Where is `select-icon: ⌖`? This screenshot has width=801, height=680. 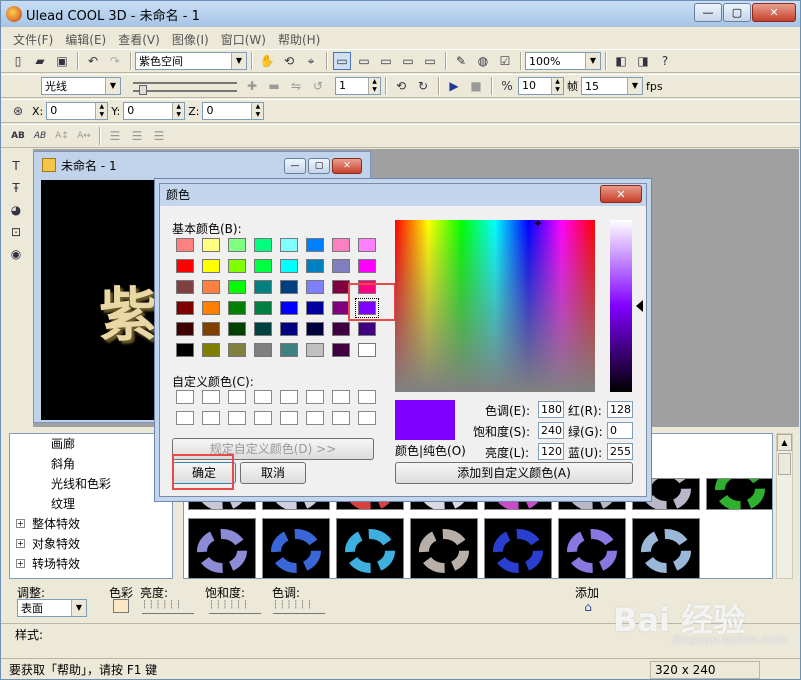
select-icon: ⌖ is located at coordinates (311, 61).